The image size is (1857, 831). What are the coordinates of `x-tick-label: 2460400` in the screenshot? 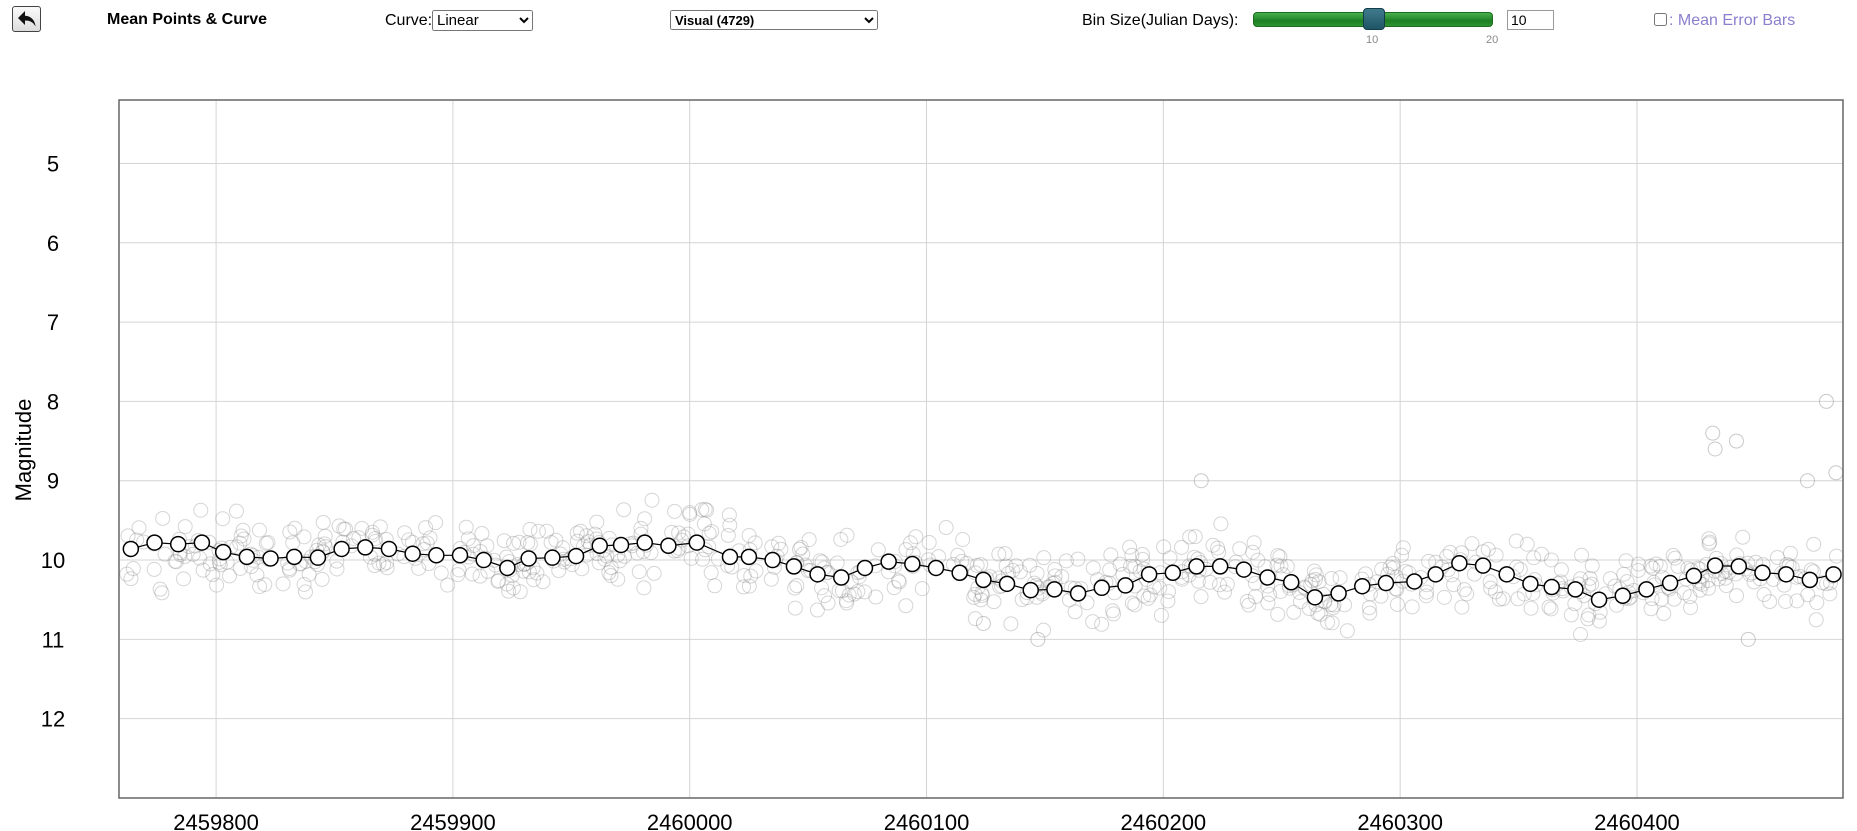 It's located at (1637, 820).